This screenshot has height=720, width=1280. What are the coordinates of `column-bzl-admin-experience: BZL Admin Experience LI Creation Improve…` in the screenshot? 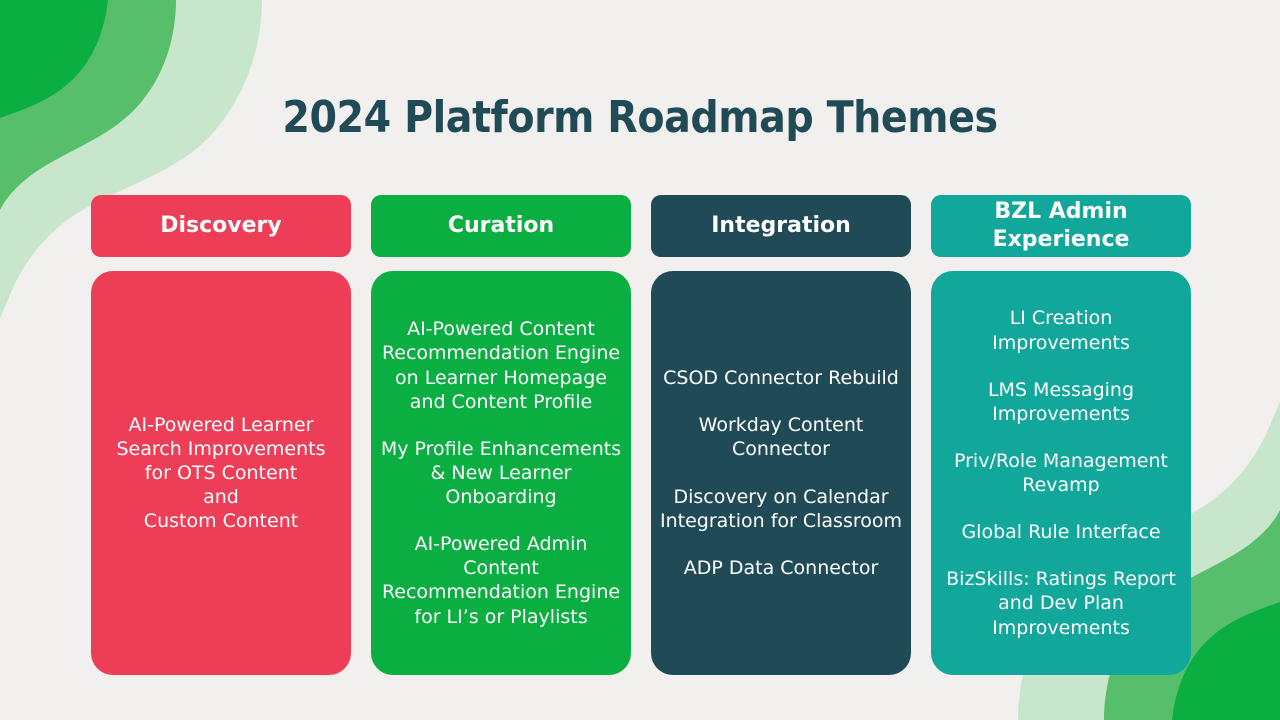 It's located at (1061, 435).